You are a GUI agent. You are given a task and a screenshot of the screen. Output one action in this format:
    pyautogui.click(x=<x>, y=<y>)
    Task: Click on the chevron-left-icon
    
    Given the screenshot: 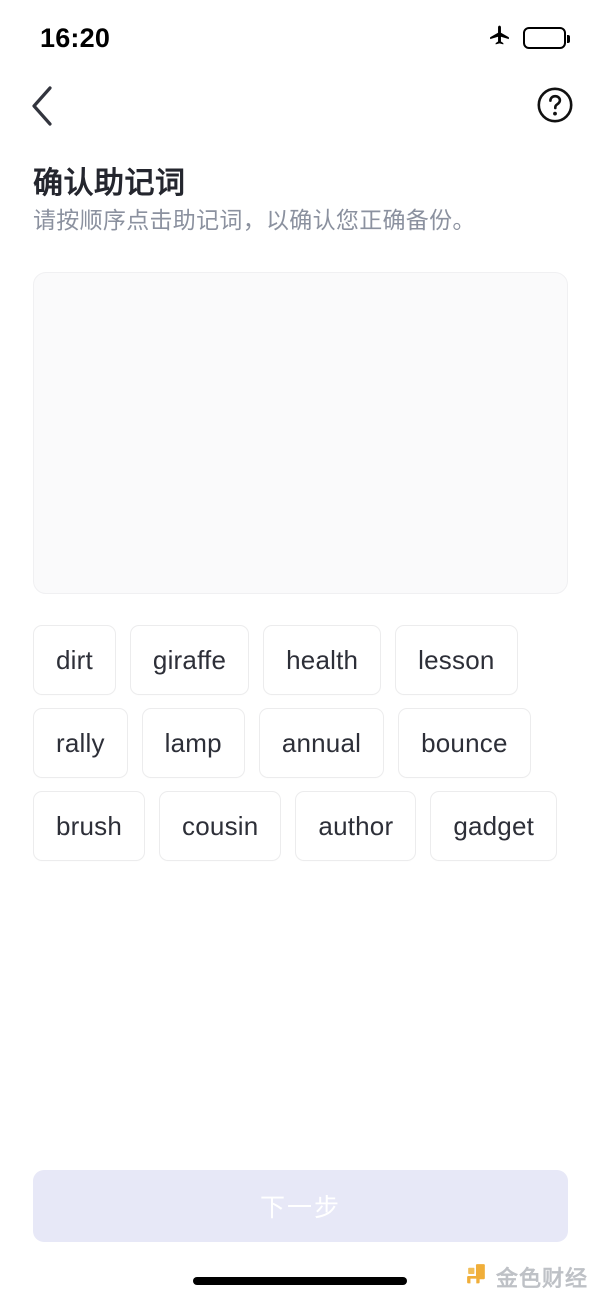 What is the action you would take?
    pyautogui.click(x=42, y=108)
    